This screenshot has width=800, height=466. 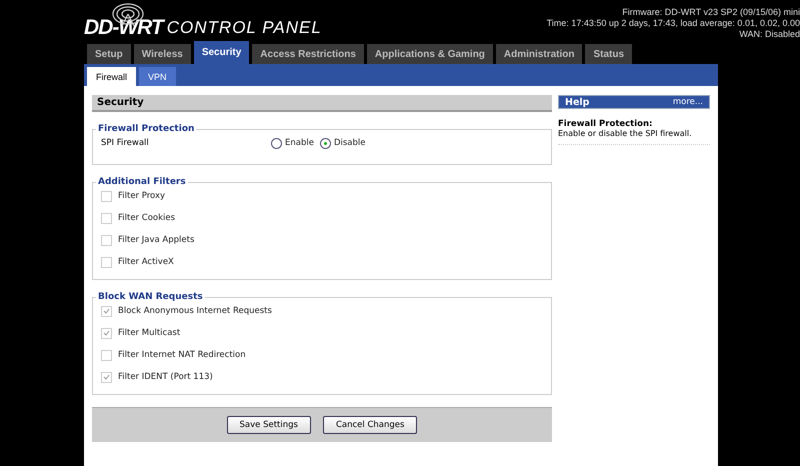 What do you see at coordinates (195, 311) in the screenshot?
I see `checkbox-label: Block Anonymous Internet Requests` at bounding box center [195, 311].